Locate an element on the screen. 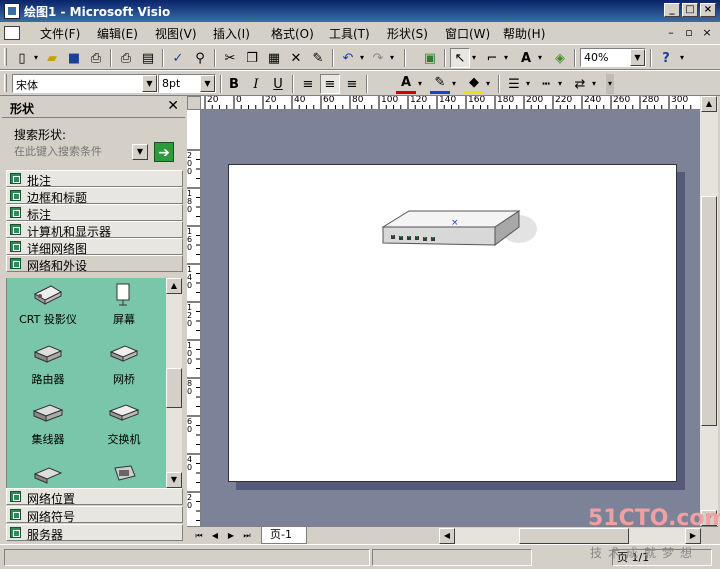  close-button: × is located at coordinates (708, 10).